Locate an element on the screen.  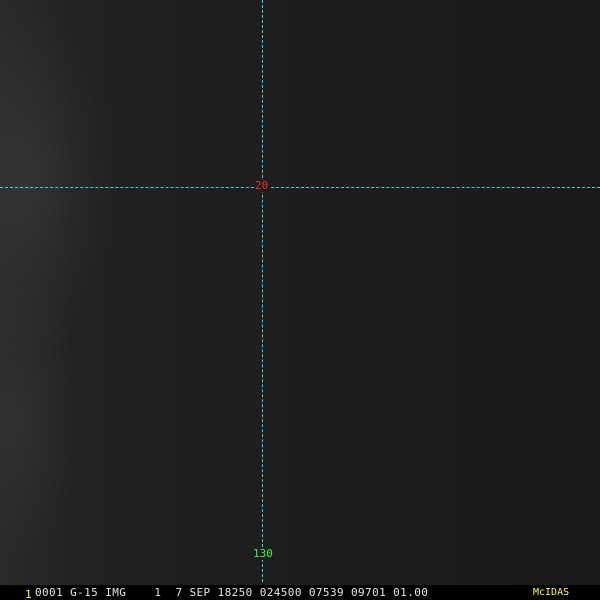
longitude-gridline is located at coordinates (262, 291).